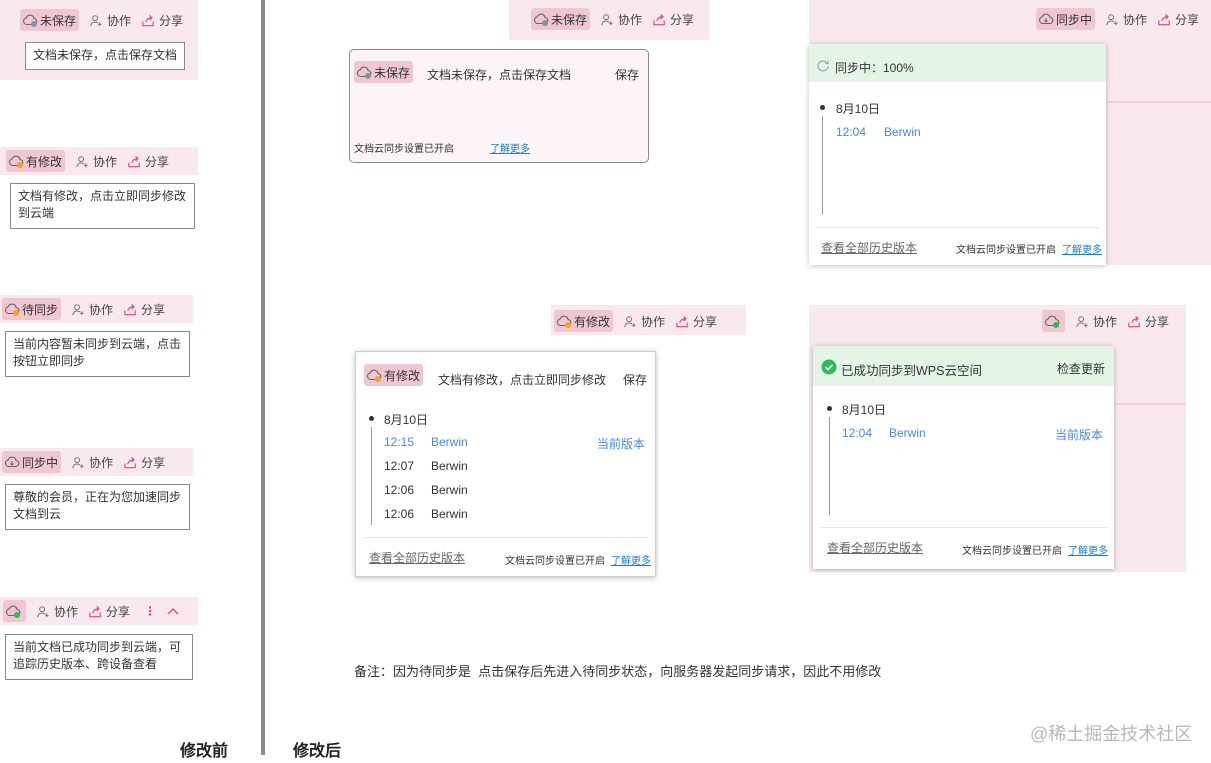 The image size is (1211, 763). I want to click on tooltip-text: 文档有修改，点击立即同步修改到云端, so click(102, 204).